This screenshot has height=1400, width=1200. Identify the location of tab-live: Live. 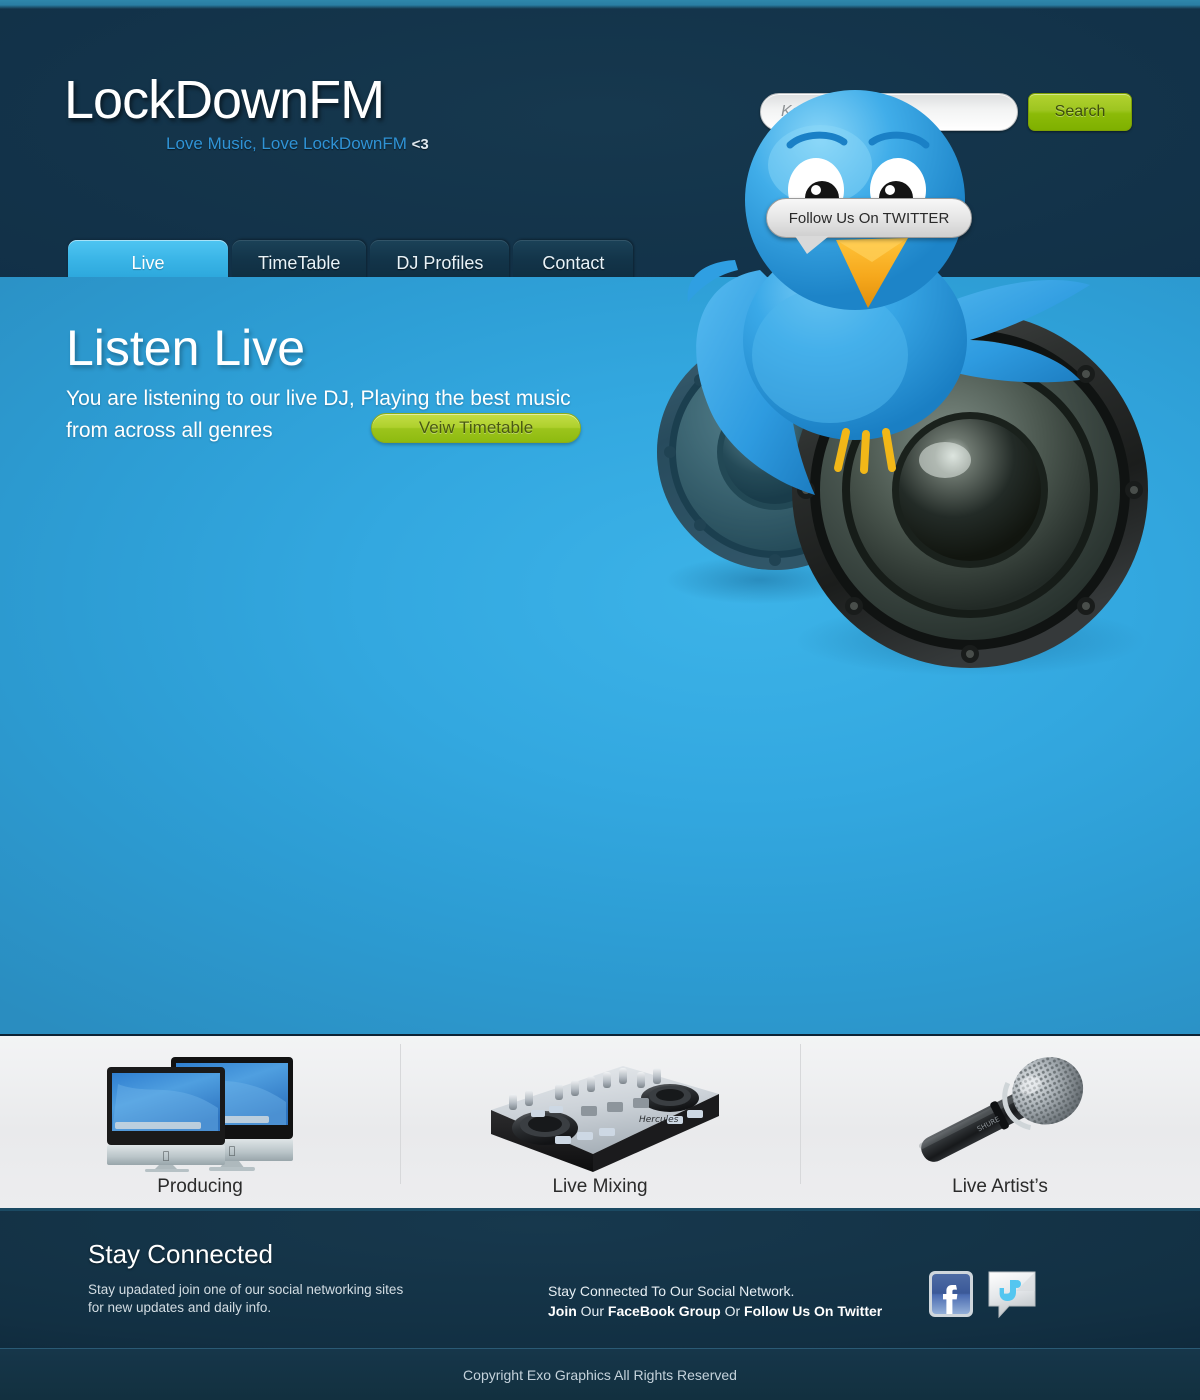
(148, 258).